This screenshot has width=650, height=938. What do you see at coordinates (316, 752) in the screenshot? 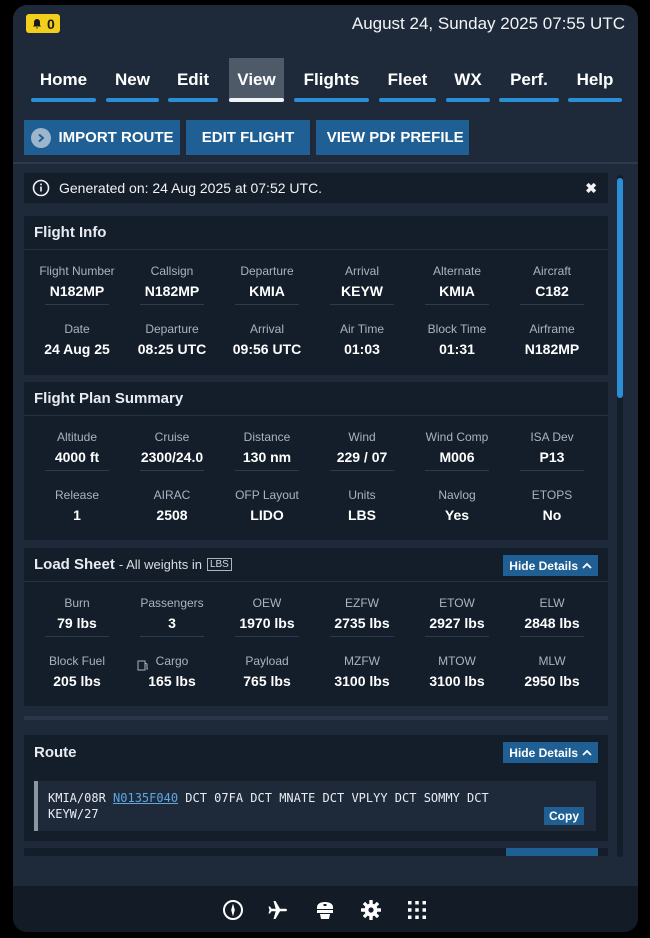
I see `route-title: Route Hide Details` at bounding box center [316, 752].